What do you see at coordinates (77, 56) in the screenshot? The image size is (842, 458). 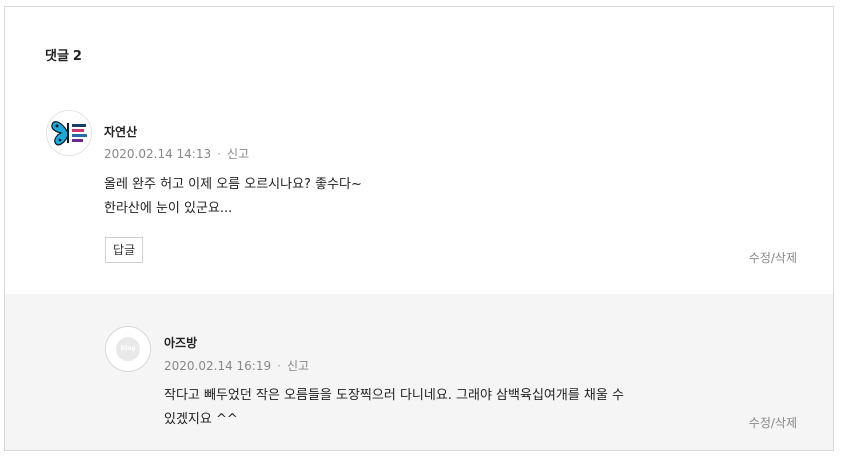 I see `comments-count-number: 2` at bounding box center [77, 56].